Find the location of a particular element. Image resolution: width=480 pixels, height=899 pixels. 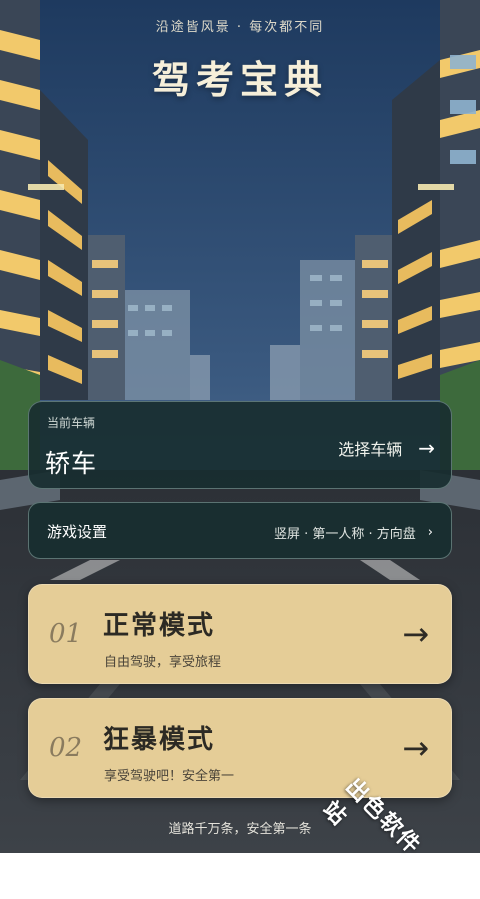

game-settings-label: 游戏设置 is located at coordinates (77, 532).